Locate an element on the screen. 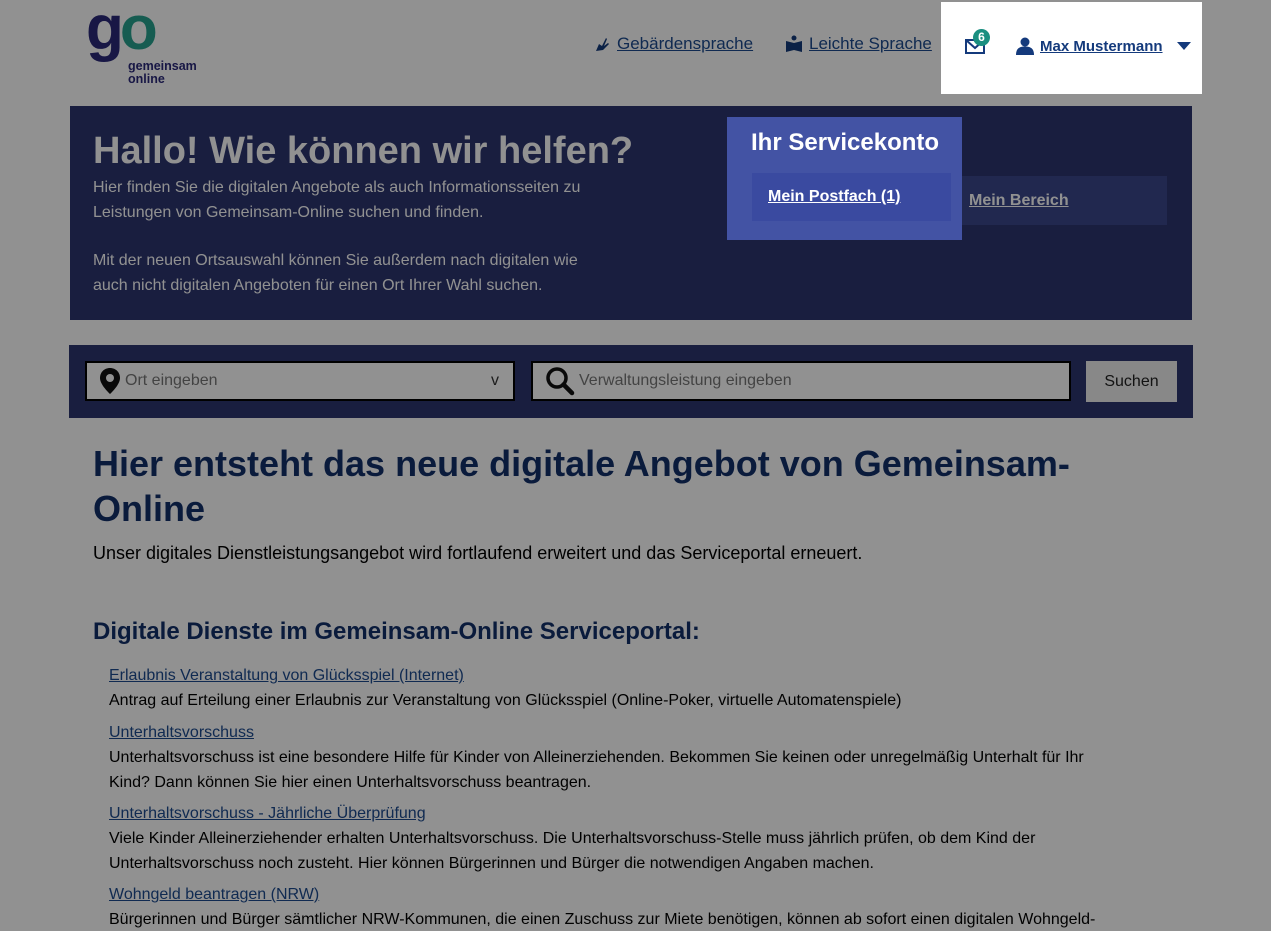 The width and height of the screenshot is (1271, 933). servicekonto-panel: Ihr Servicekonto Mein Postfach (1) is located at coordinates (844, 178).